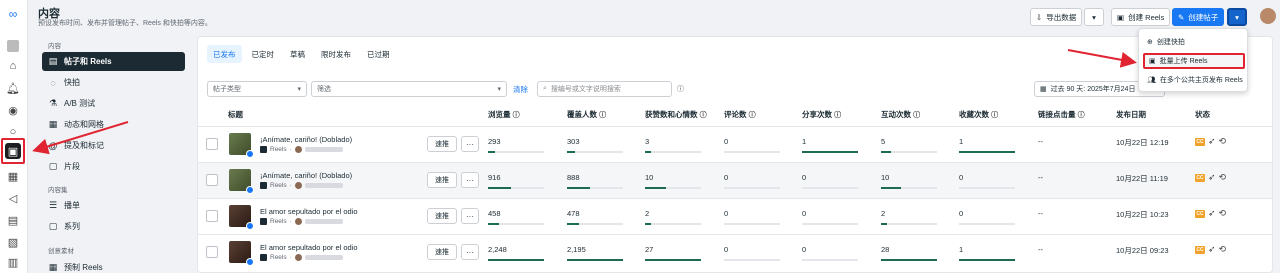  I want to click on account-avatar-icon, so click(13, 46).